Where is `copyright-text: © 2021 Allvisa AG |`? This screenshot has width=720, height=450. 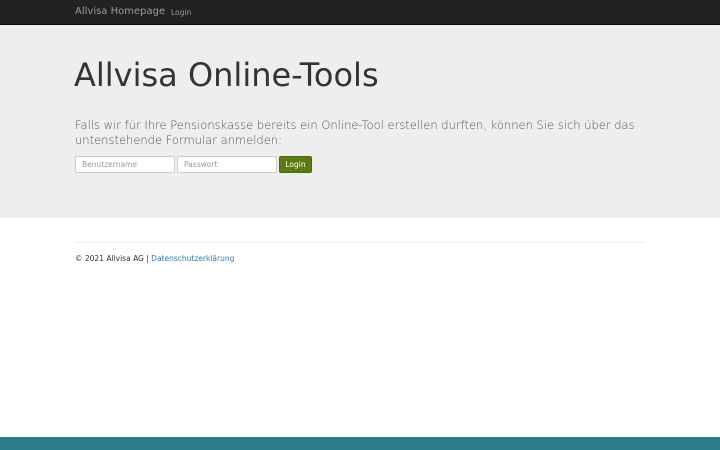 copyright-text: © 2021 Allvisa AG | is located at coordinates (113, 258).